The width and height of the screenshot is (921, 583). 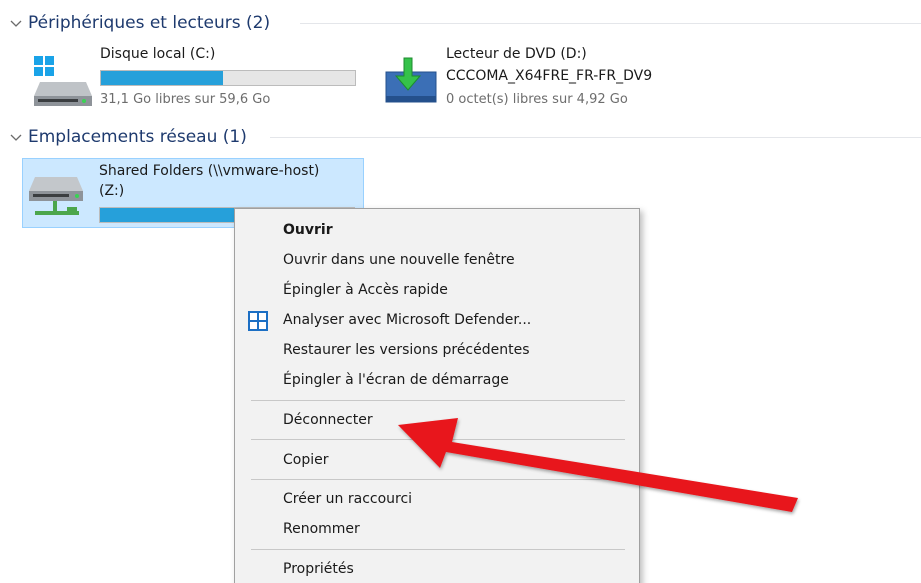 What do you see at coordinates (149, 23) in the screenshot?
I see `group-title-devices: Périphériques et lecteurs (2)` at bounding box center [149, 23].